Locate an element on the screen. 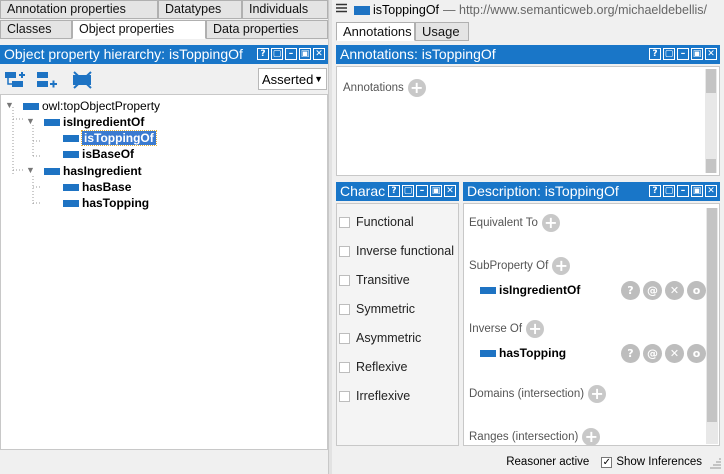 This screenshot has height=474, width=724. add-equivalent-button: + is located at coordinates (550, 223).